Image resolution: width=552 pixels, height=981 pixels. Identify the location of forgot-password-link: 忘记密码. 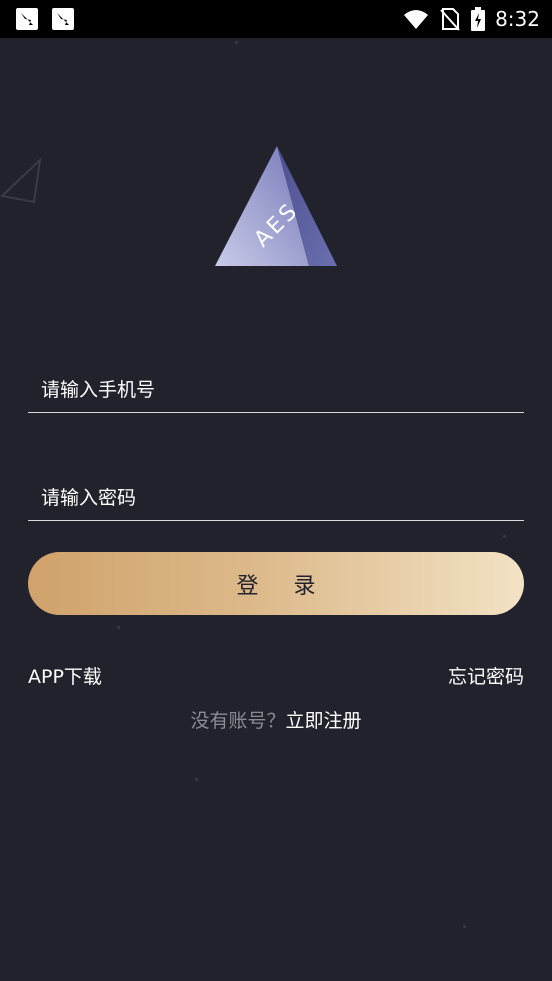
(486, 675).